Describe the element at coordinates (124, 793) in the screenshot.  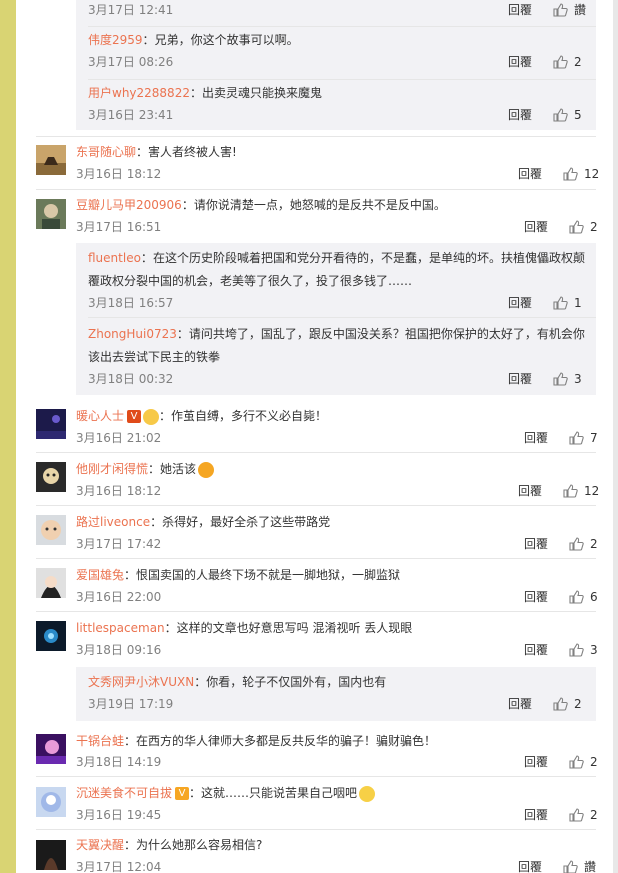
I see `username-link: 沉迷美食不可自拔` at that location.